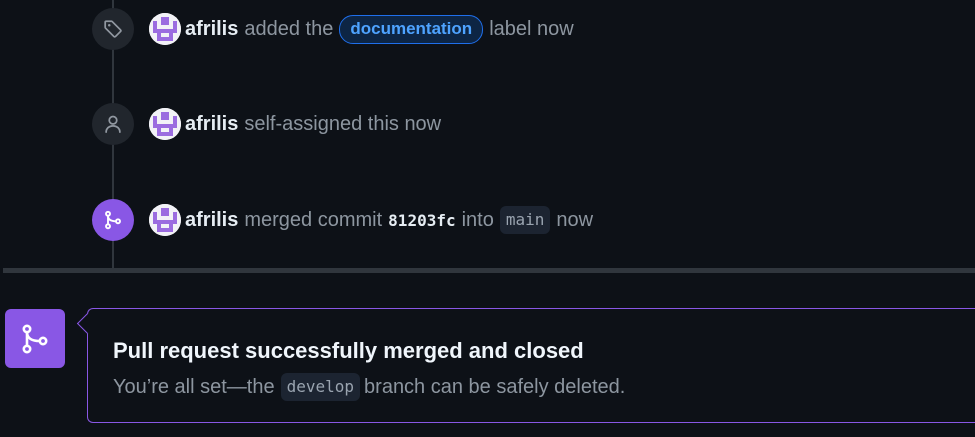 The height and width of the screenshot is (437, 975). What do you see at coordinates (411, 29) in the screenshot?
I see `label-documentation: documentation` at bounding box center [411, 29].